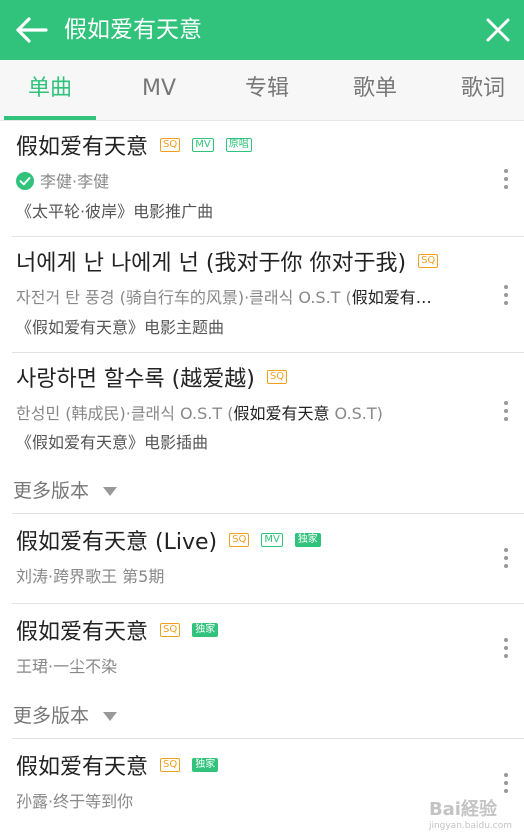 This screenshot has height=837, width=524. Describe the element at coordinates (50, 90) in the screenshot. I see `tab-singles: 单曲` at that location.